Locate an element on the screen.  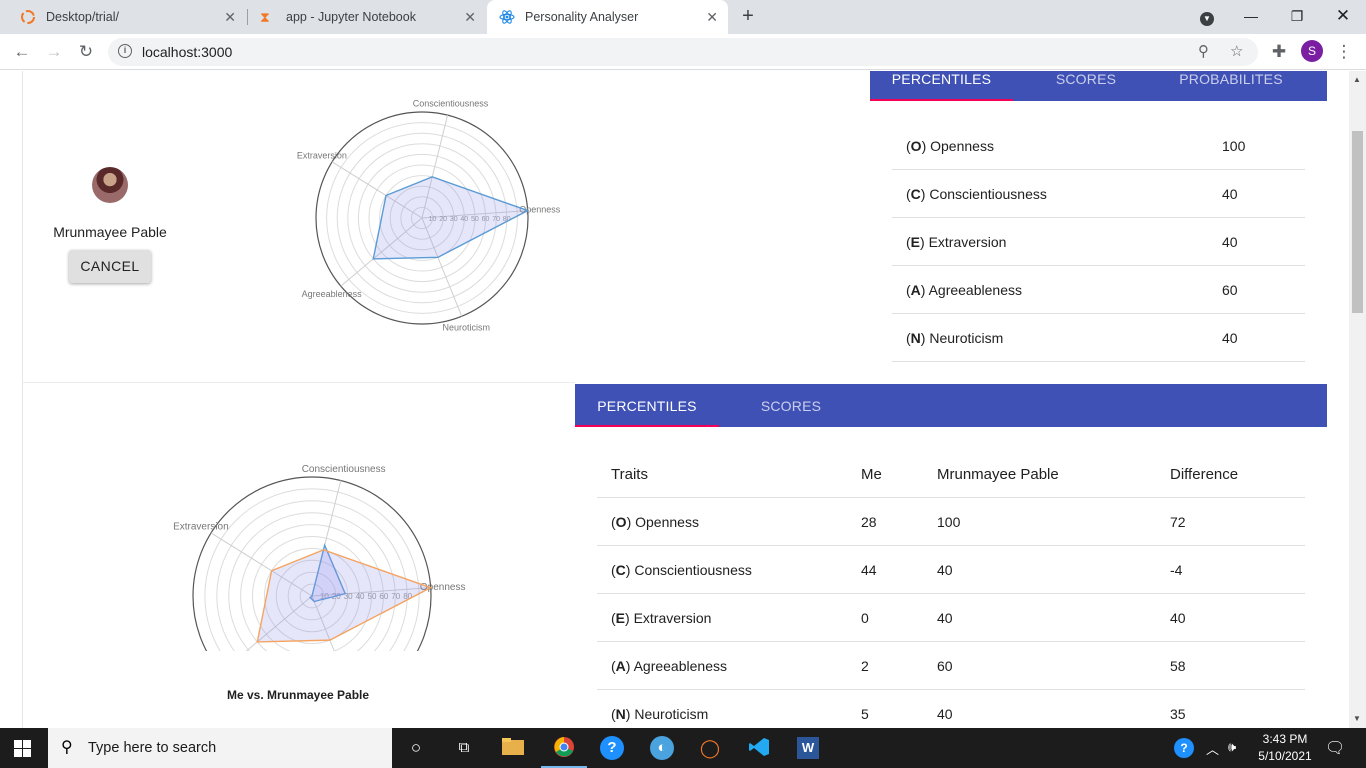
browser-tab-desktop: Desktop/trial/ ✕ is located at coordinates (127, 17).